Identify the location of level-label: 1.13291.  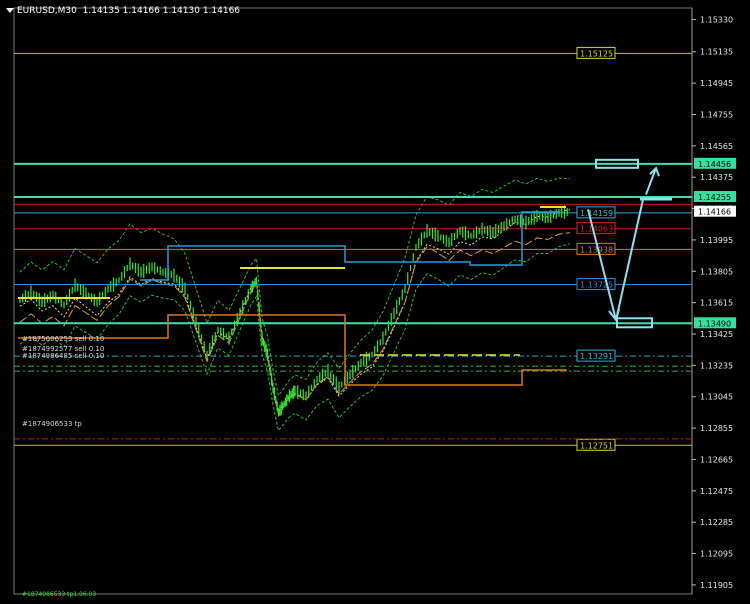
(596, 356).